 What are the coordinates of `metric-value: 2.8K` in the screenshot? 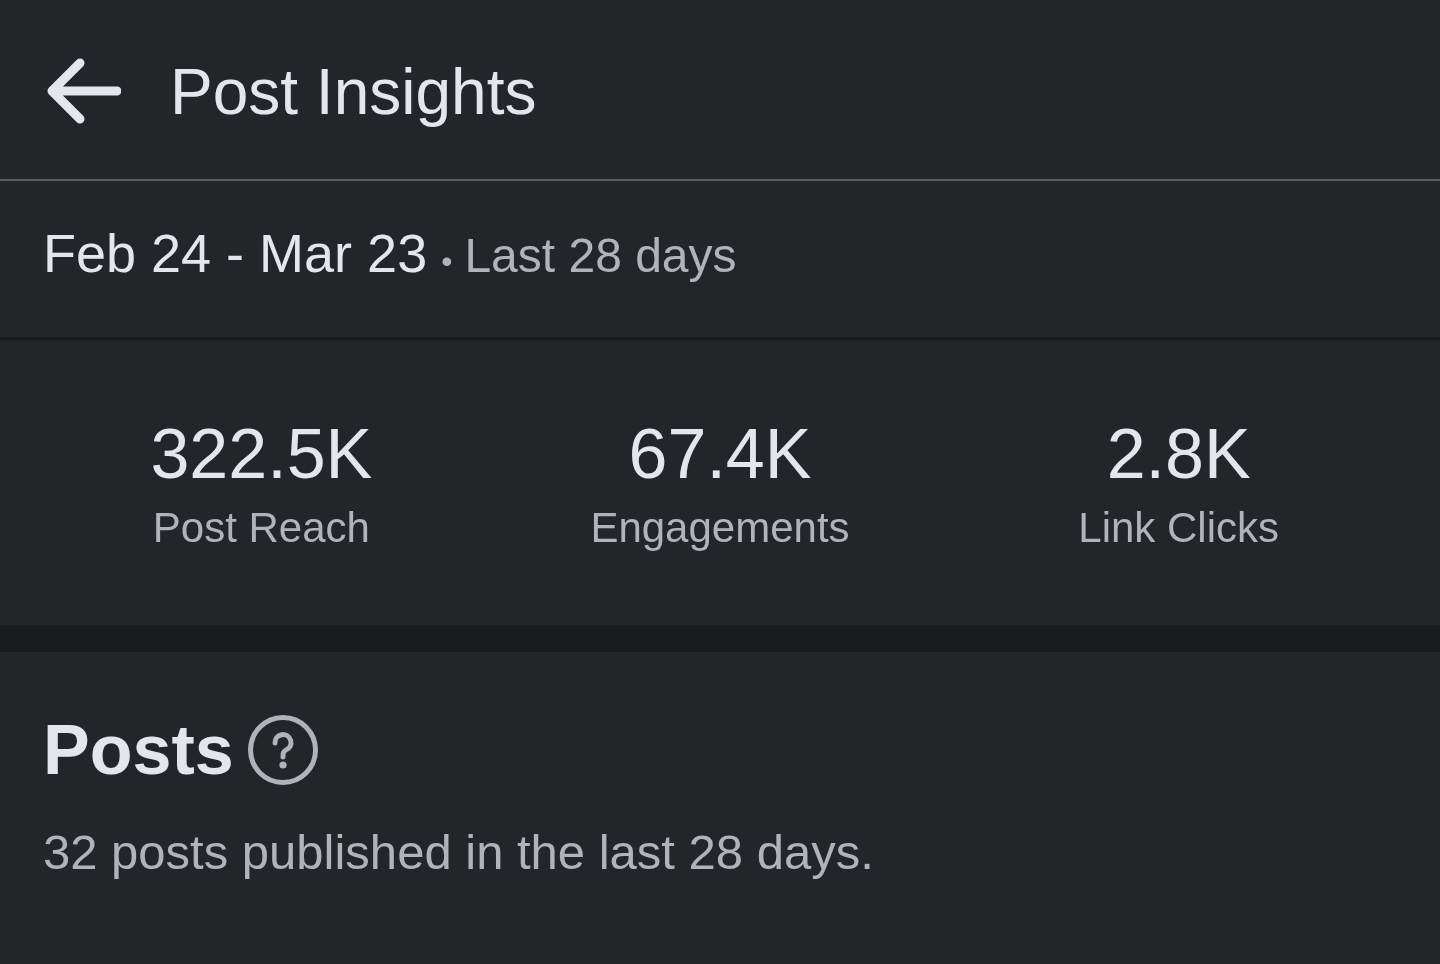 It's located at (1178, 454).